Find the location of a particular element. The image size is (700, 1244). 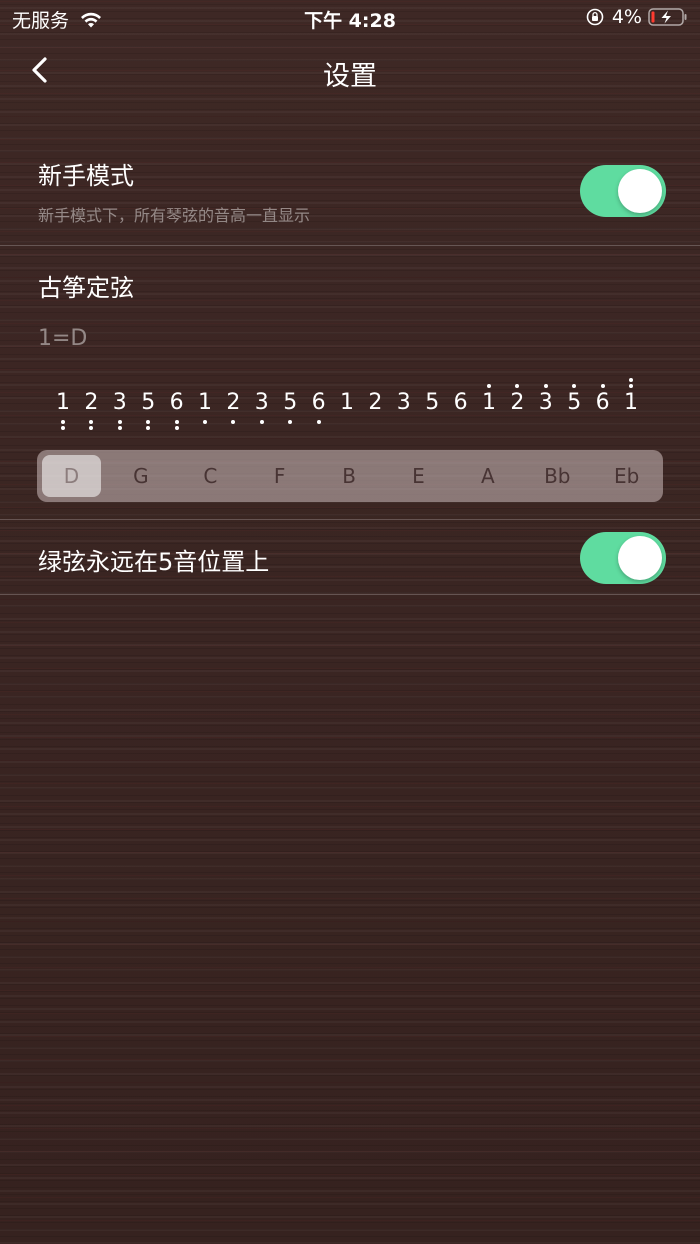

green-string-title: 绿弦永远在5音位置上 is located at coordinates (154, 562).